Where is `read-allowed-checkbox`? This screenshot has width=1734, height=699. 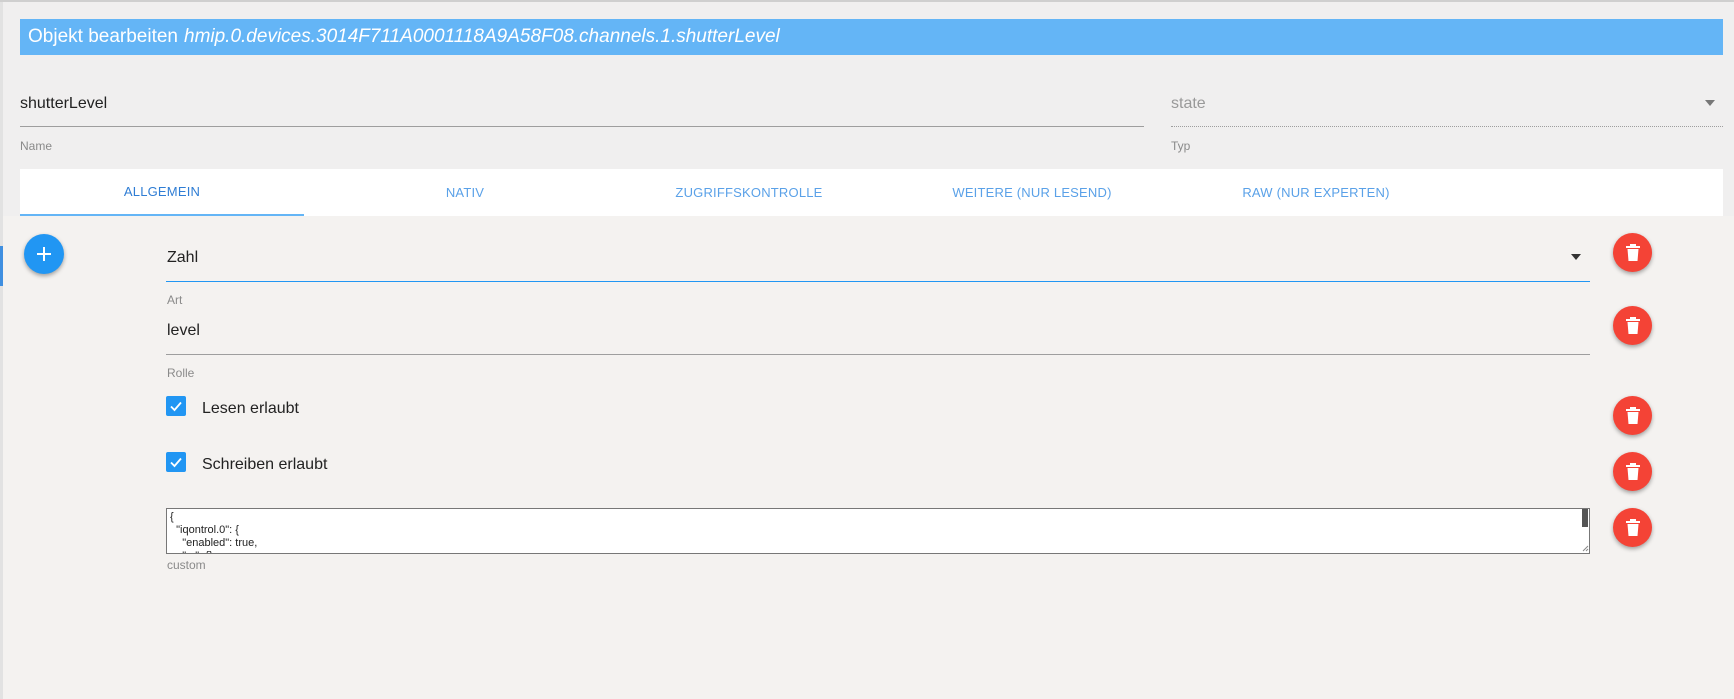
read-allowed-checkbox is located at coordinates (176, 406).